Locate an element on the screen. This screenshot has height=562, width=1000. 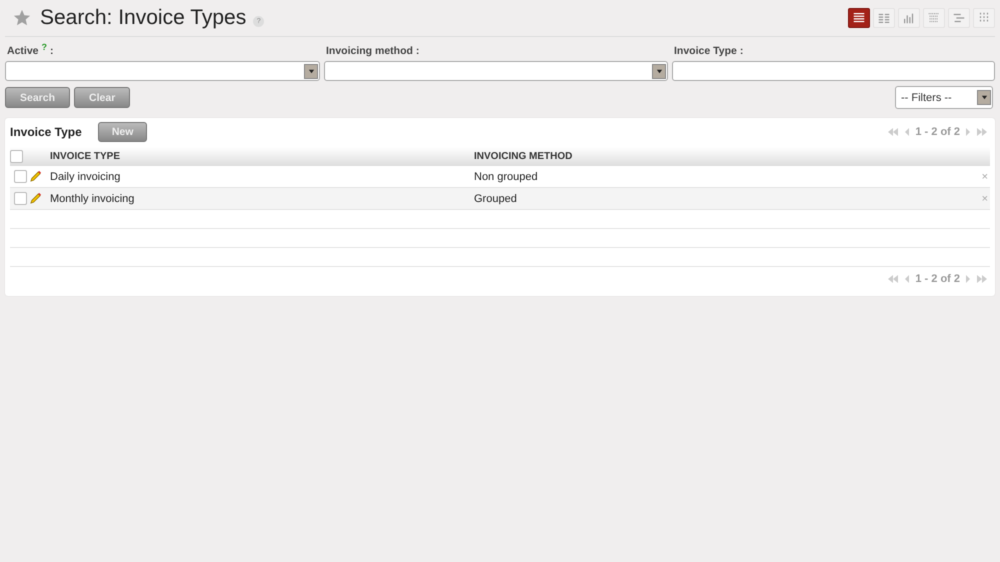
columns-icon is located at coordinates (884, 18).